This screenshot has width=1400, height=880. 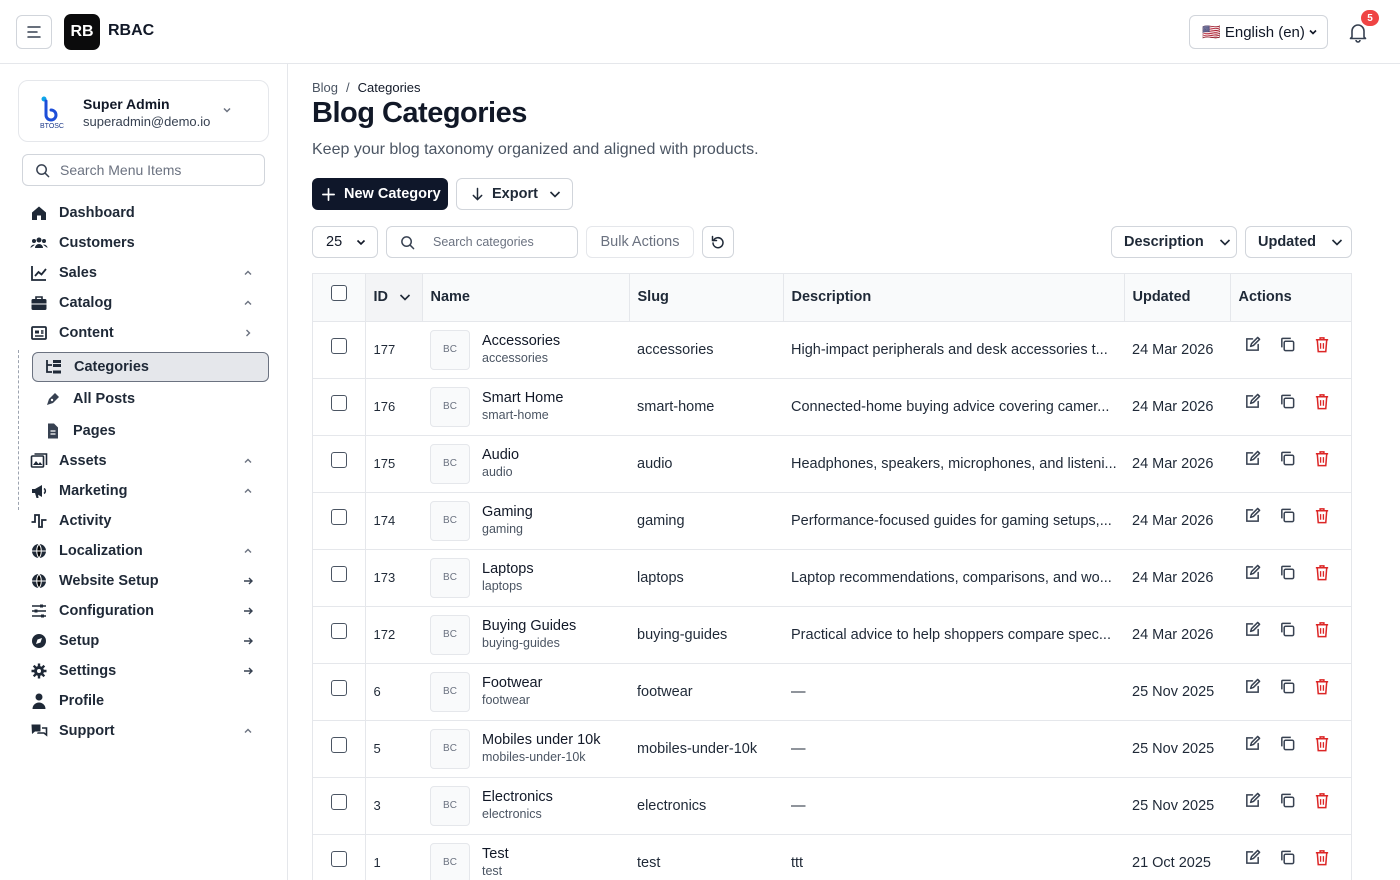 What do you see at coordinates (39, 491) in the screenshot?
I see `megaphone-icon` at bounding box center [39, 491].